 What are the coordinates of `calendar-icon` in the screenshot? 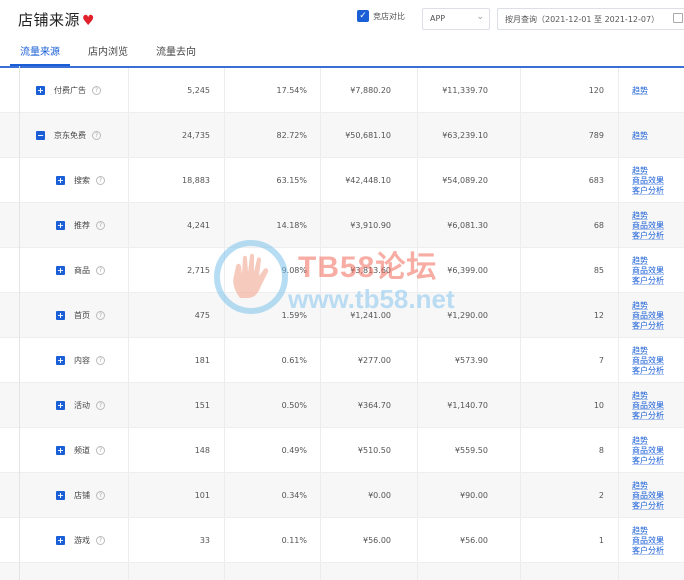 It's located at (678, 18).